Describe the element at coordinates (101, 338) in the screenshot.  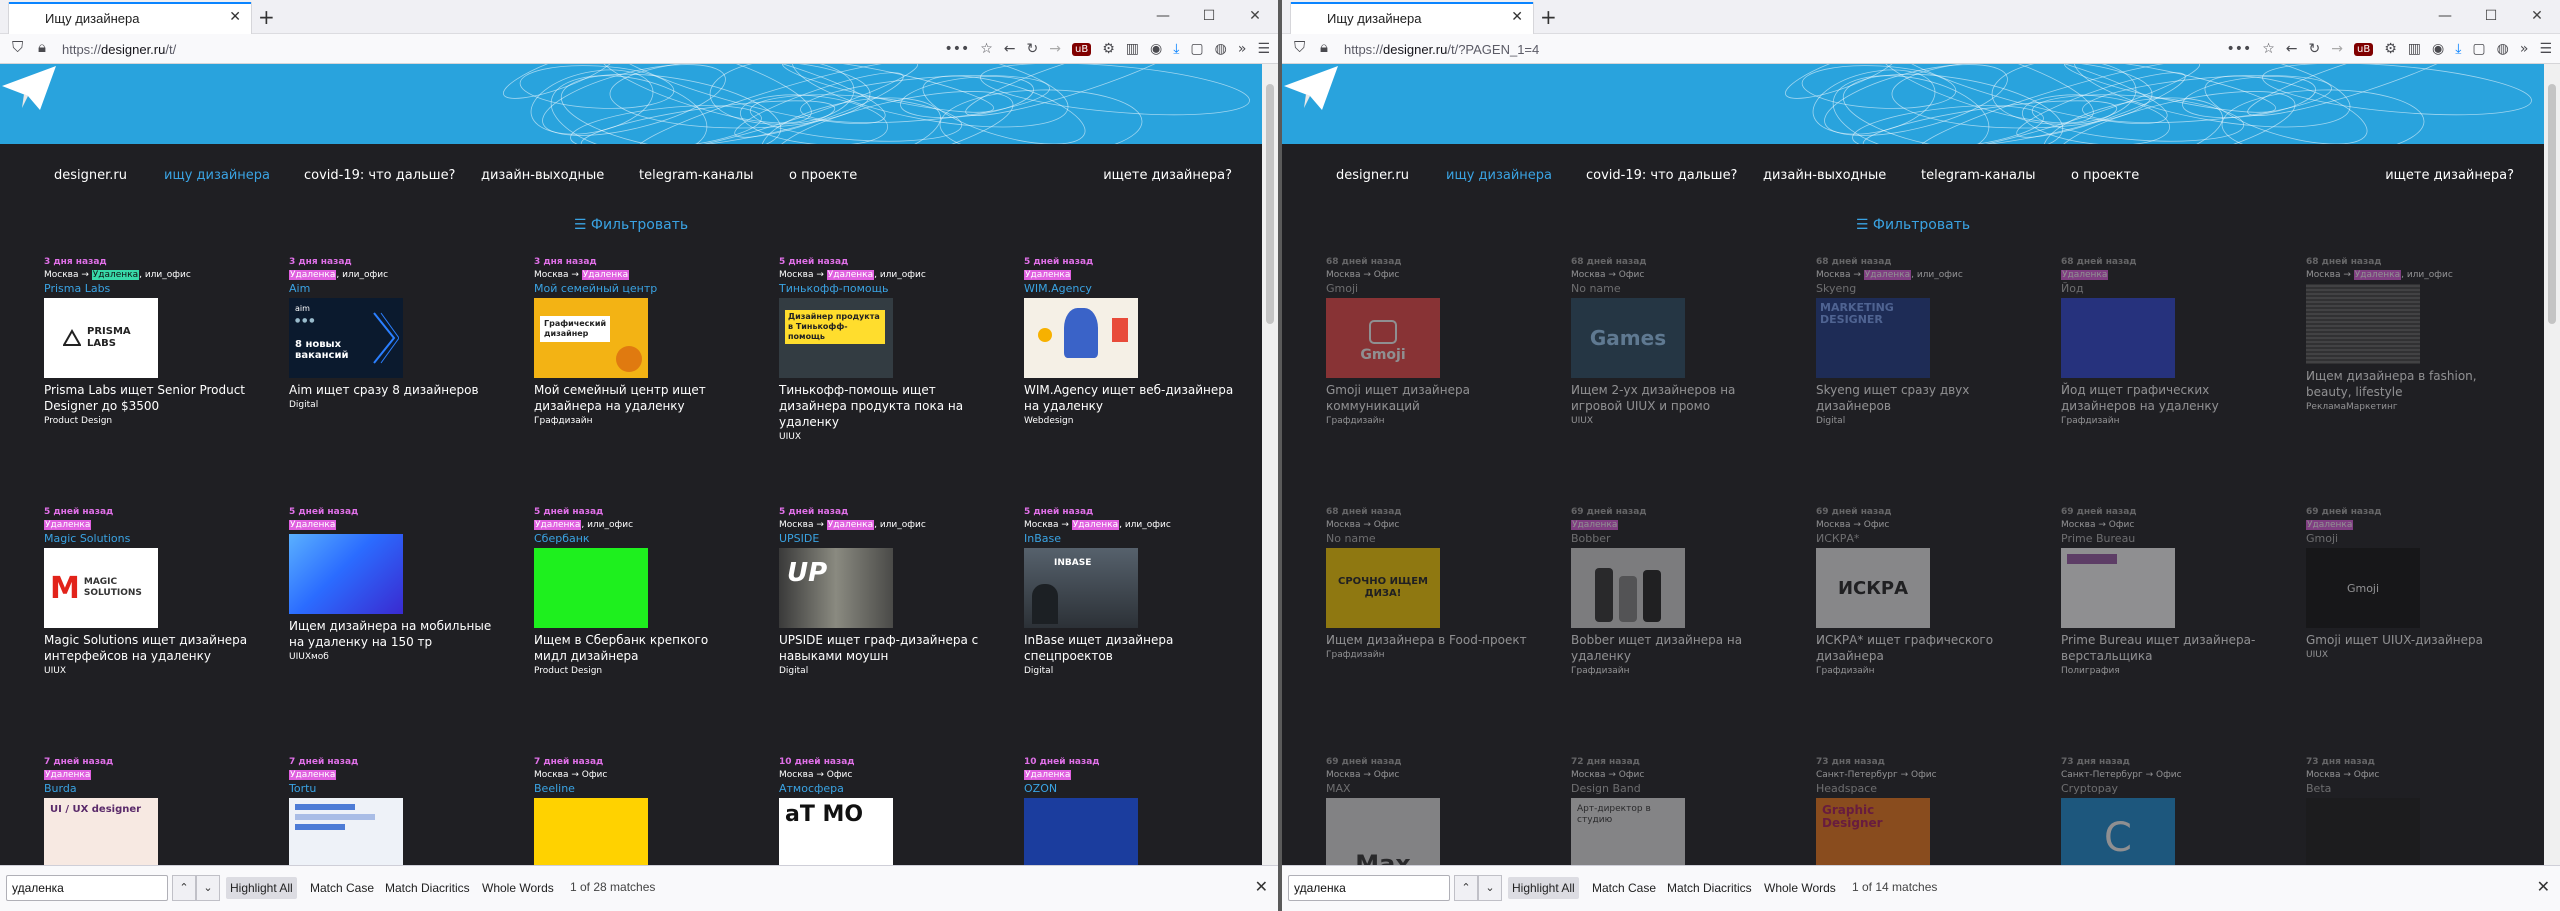
I see `card-image: PRISMA LABS` at that location.